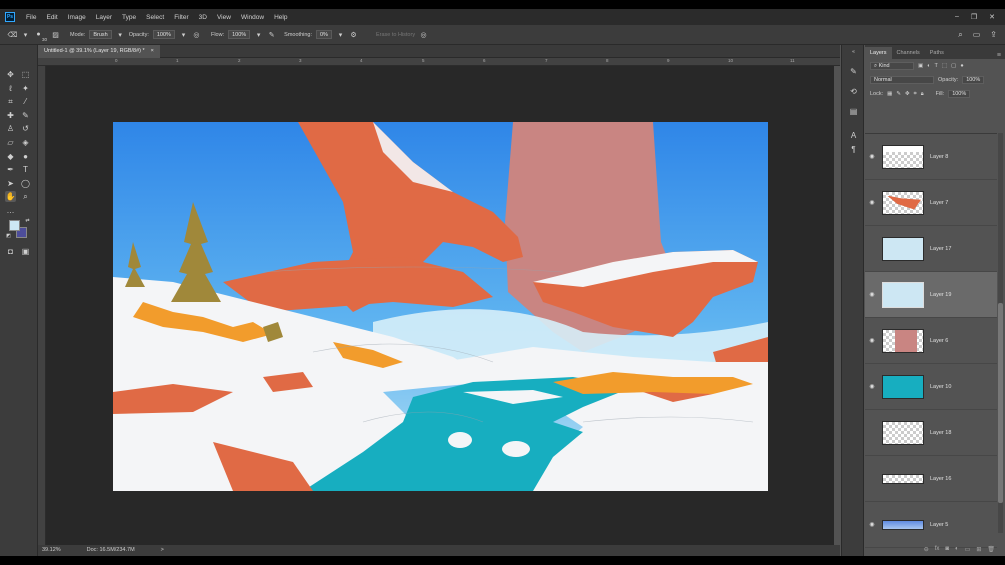  What do you see at coordinates (25, 196) in the screenshot?
I see `zoom-tool-icon: ⌕` at bounding box center [25, 196].